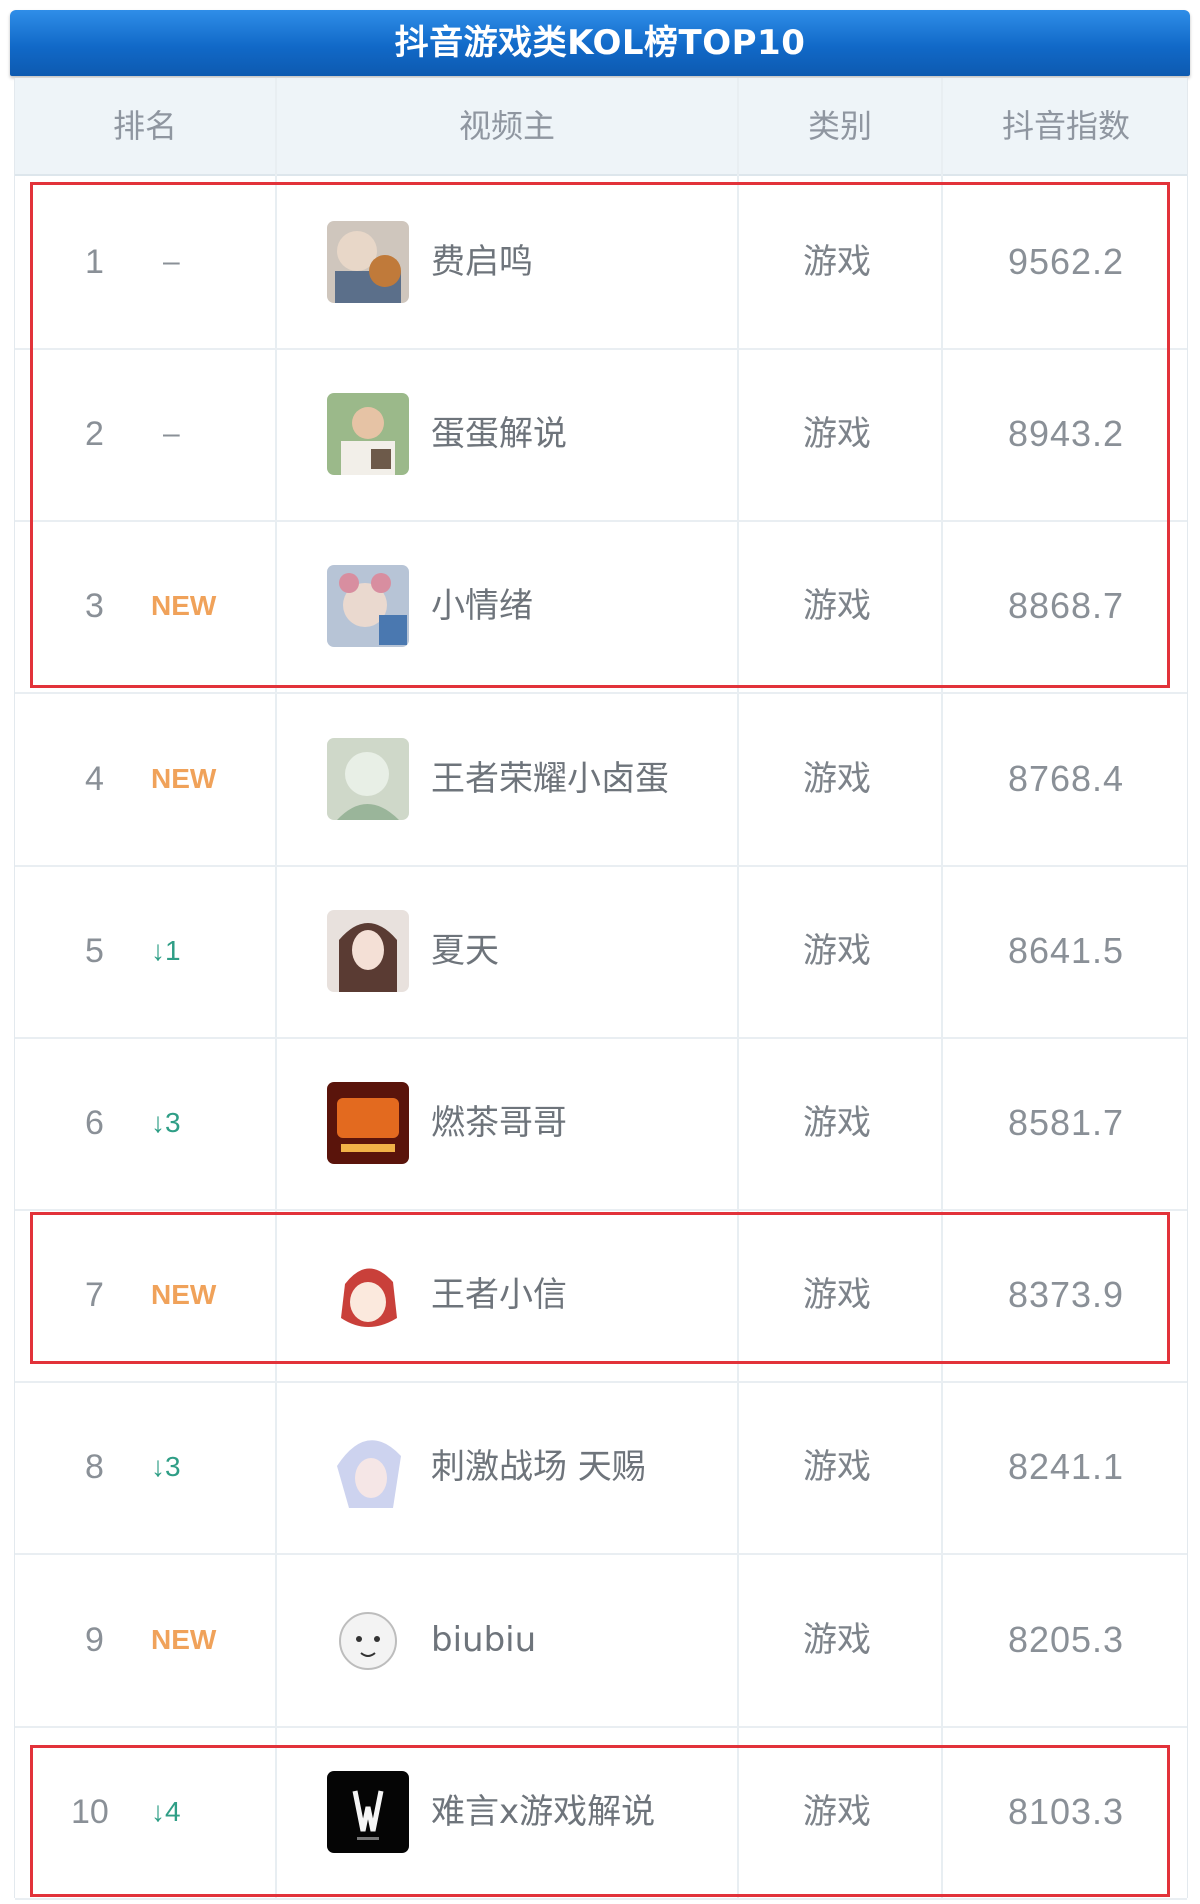  Describe the element at coordinates (1066, 1811) in the screenshot. I see `index-value: 8103.3` at that location.